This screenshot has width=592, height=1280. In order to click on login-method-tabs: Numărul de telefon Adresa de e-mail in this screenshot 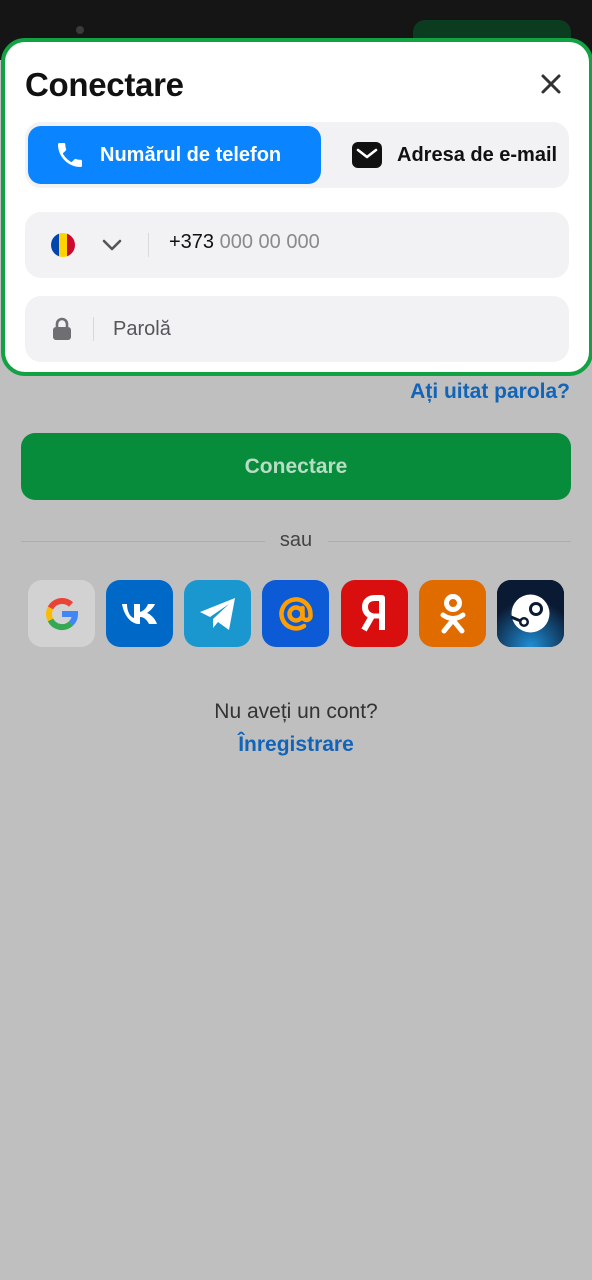, I will do `click(297, 155)`.